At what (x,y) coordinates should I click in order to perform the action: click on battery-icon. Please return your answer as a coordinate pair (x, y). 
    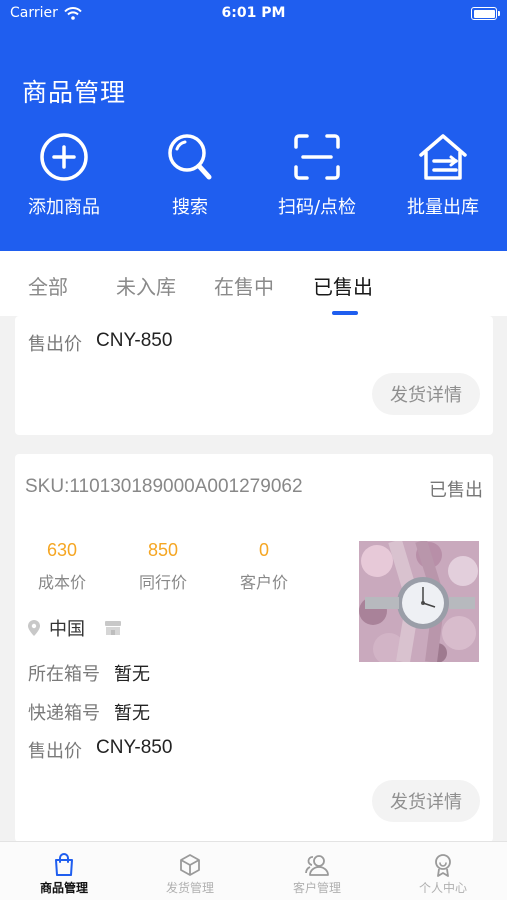
    Looking at the image, I should click on (485, 13).